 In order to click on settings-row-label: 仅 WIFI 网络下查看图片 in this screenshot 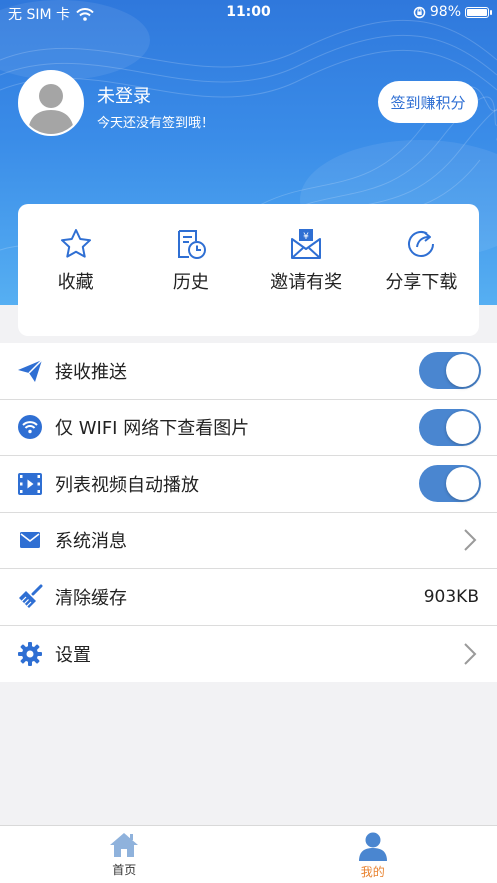, I will do `click(152, 429)`.